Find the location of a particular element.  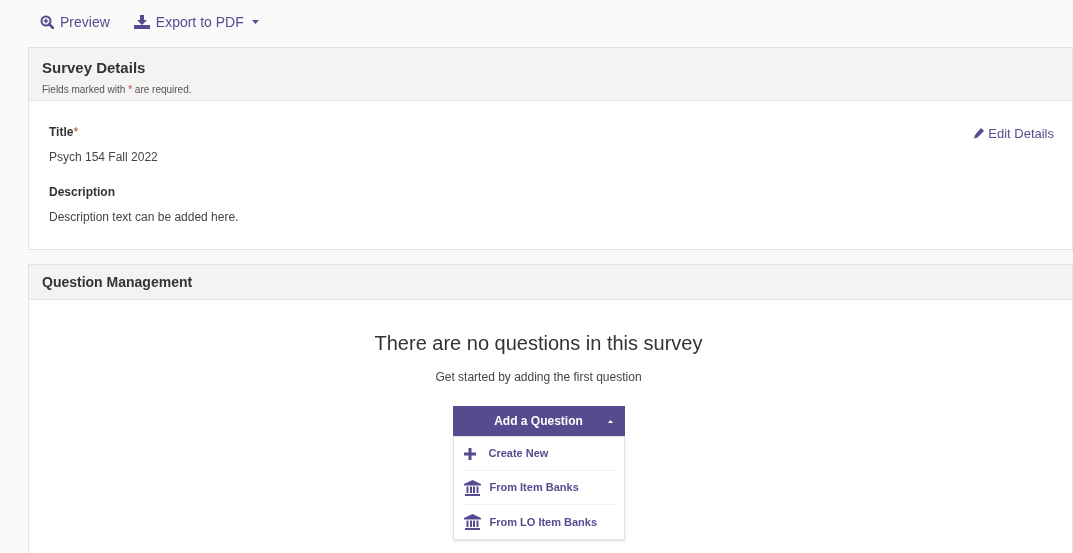

preview-button: Preview is located at coordinates (75, 22).